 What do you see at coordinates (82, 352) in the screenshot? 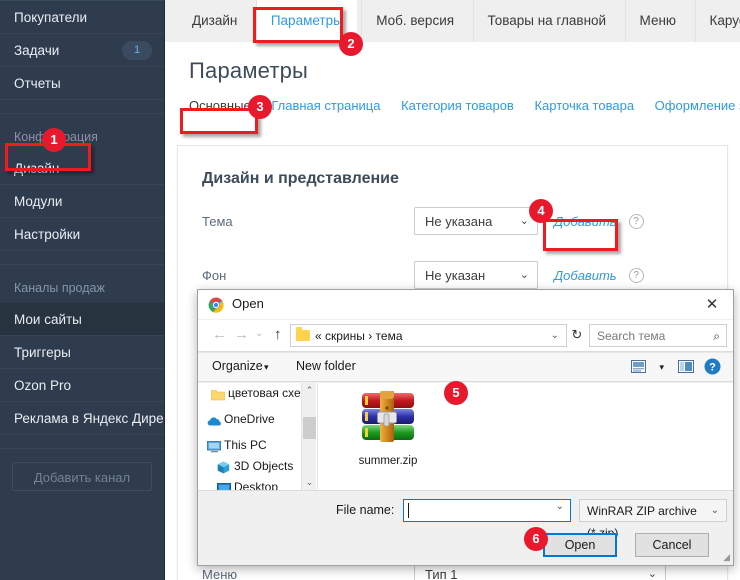
I see `sidebar-item-triggers: Триггеры` at bounding box center [82, 352].